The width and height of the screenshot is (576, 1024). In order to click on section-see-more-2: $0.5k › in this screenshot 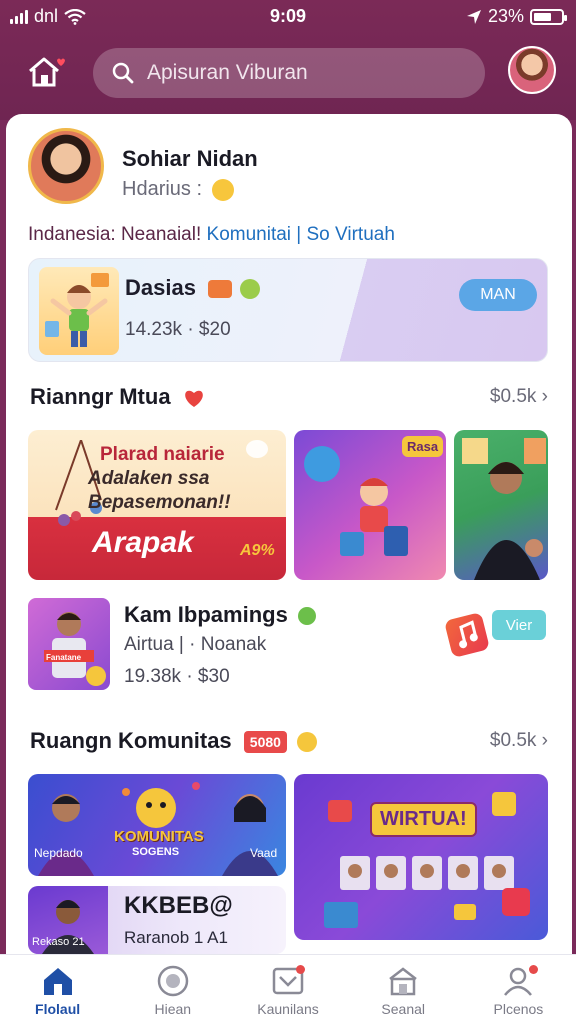, I will do `click(519, 741)`.